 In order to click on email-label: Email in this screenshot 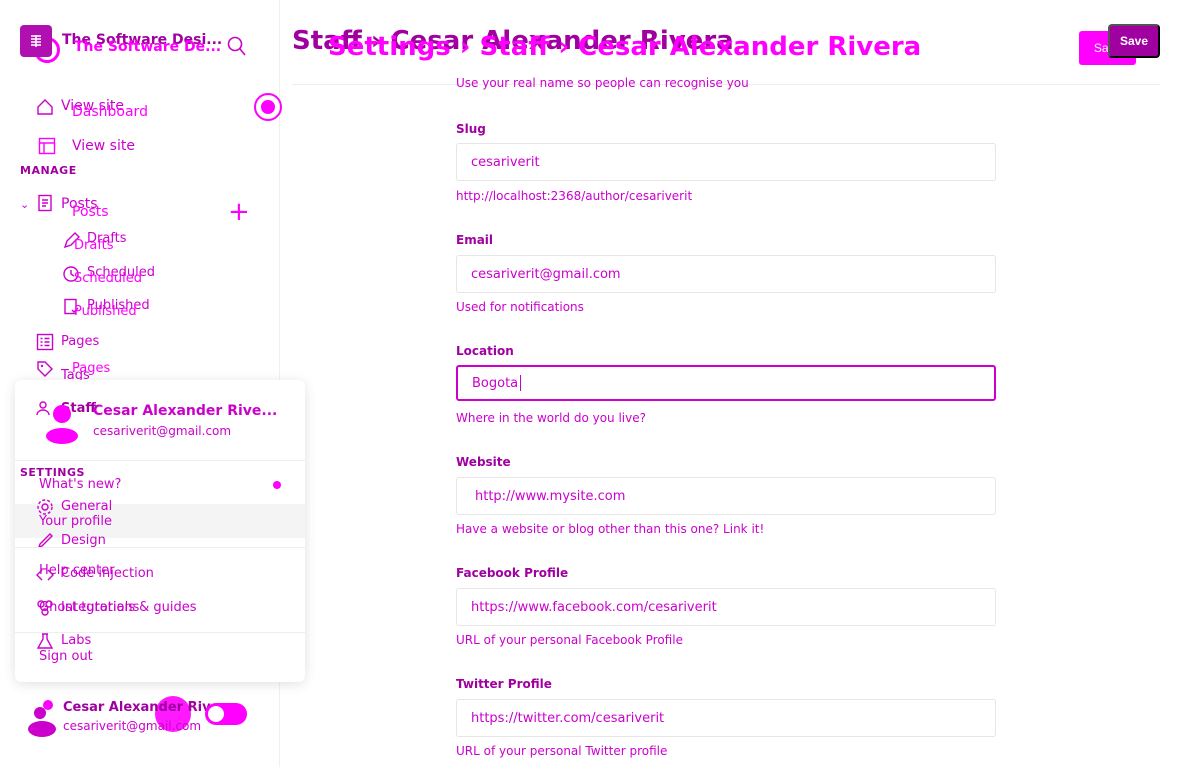, I will do `click(475, 240)`.